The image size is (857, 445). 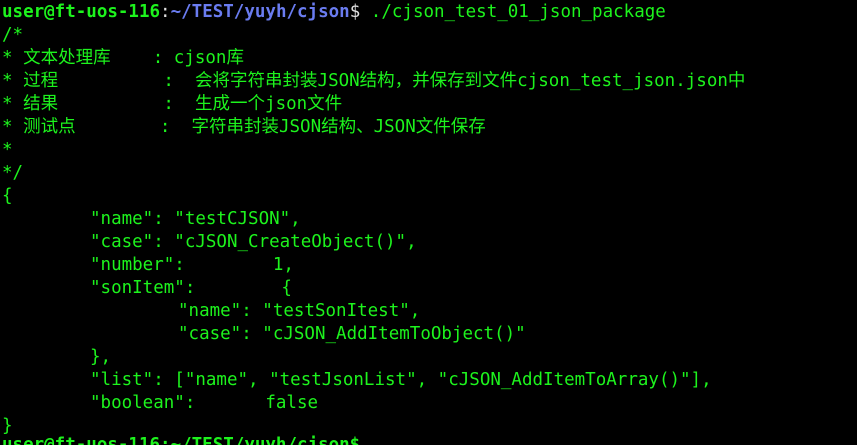 What do you see at coordinates (286, 288) in the screenshot?
I see `json-sonitem-open: {` at bounding box center [286, 288].